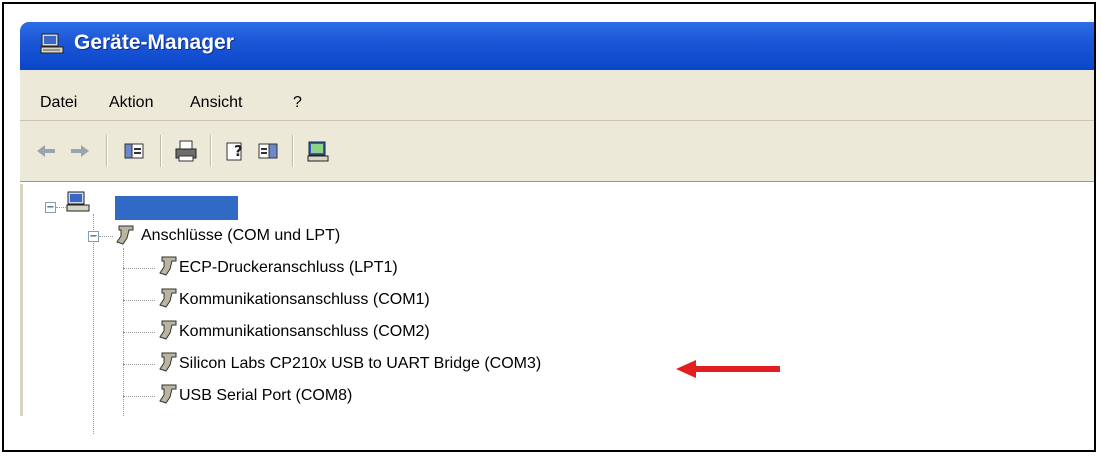  What do you see at coordinates (80, 151) in the screenshot?
I see `forward-arrow-icon` at bounding box center [80, 151].